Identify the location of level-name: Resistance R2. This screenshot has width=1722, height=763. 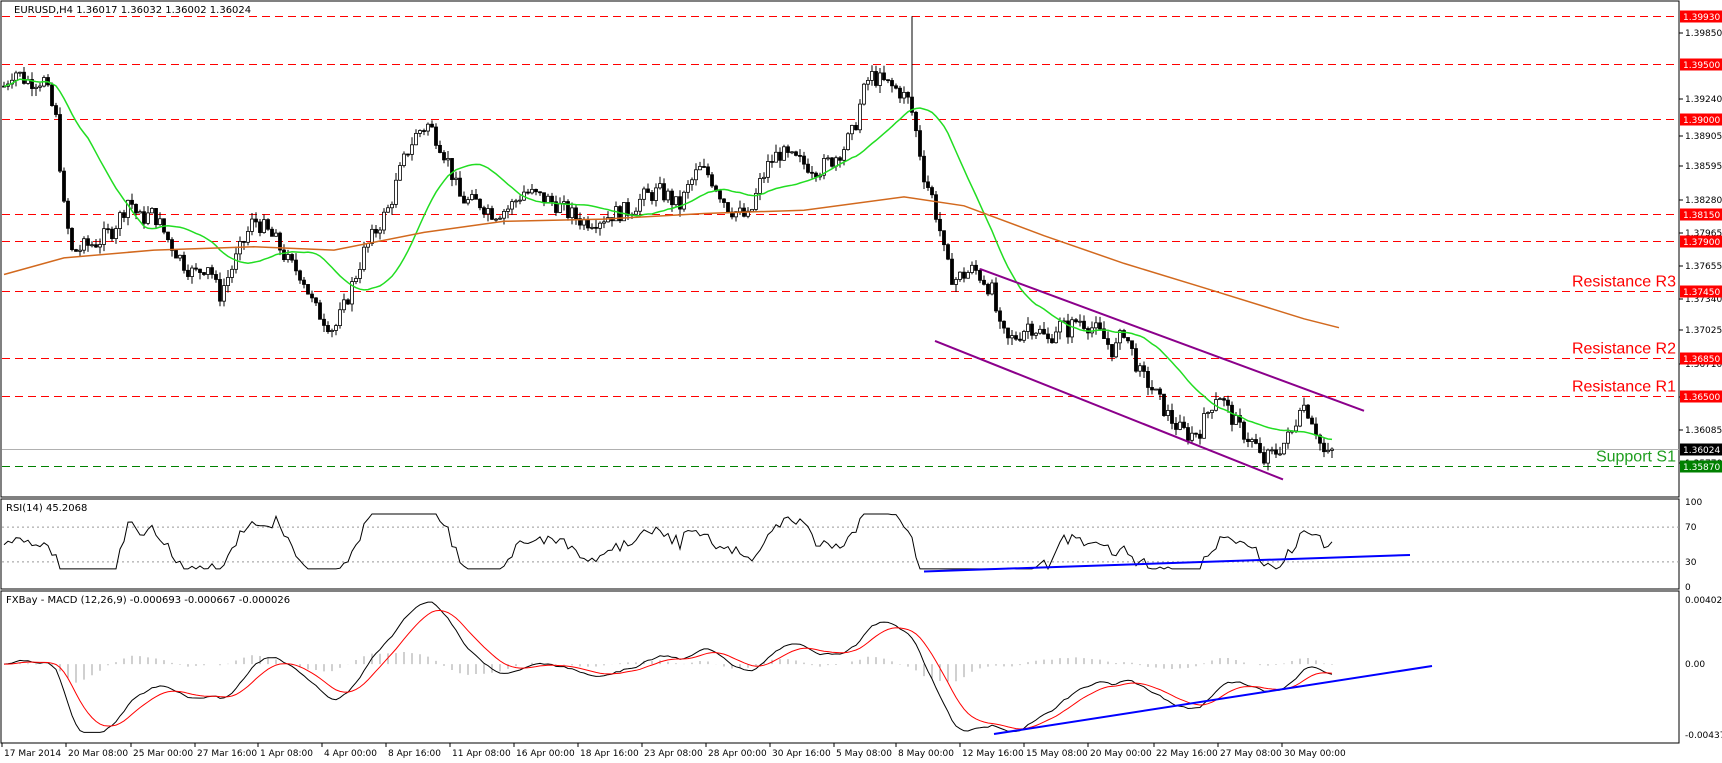
(1624, 349).